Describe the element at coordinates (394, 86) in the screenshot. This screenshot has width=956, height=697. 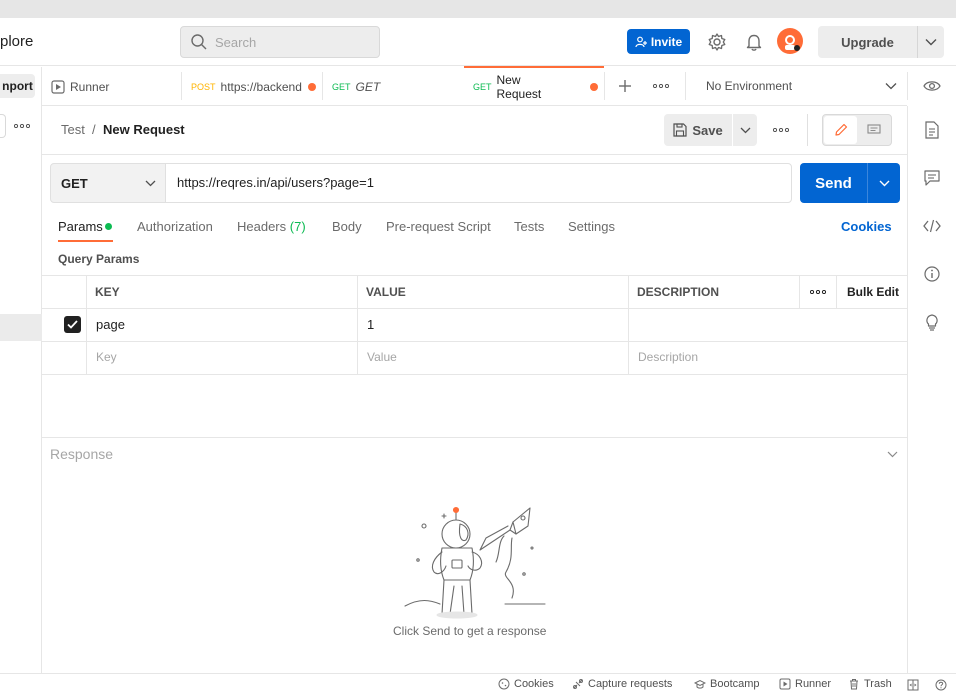
I see `tab-get-request: GET GET` at that location.